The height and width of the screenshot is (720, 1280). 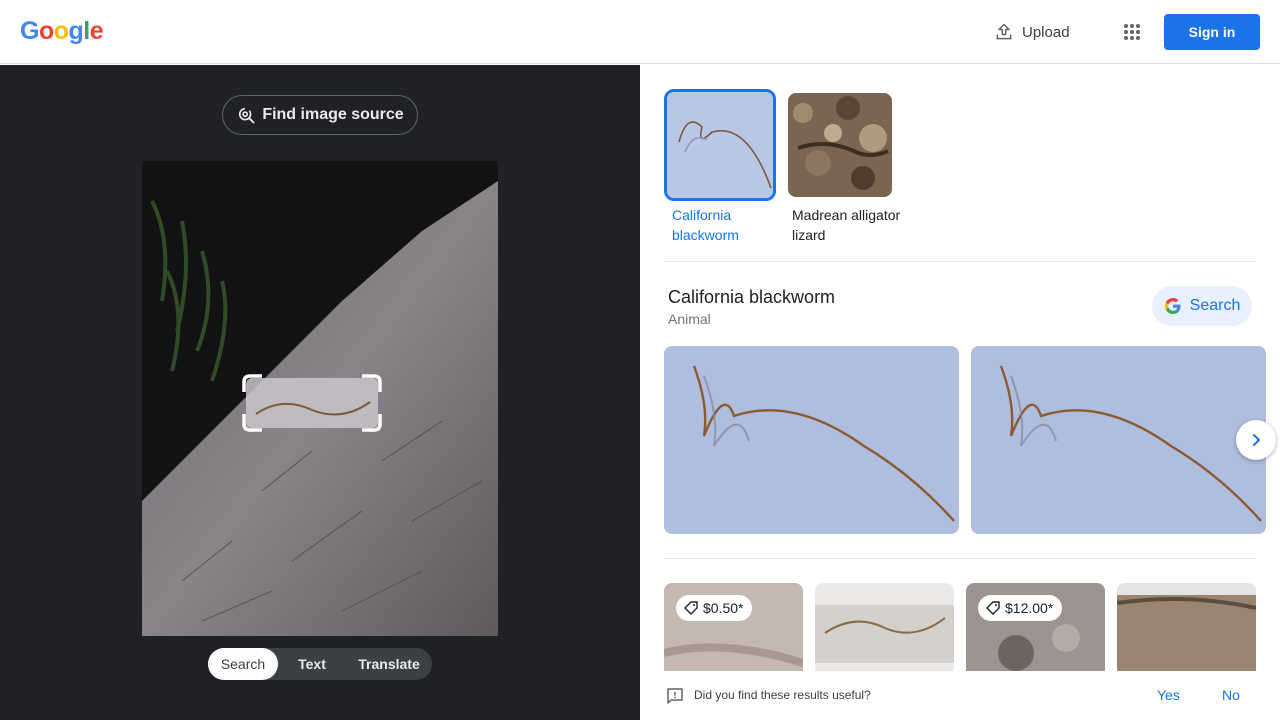 What do you see at coordinates (733, 633) in the screenshot?
I see `product-card: $0.50*` at bounding box center [733, 633].